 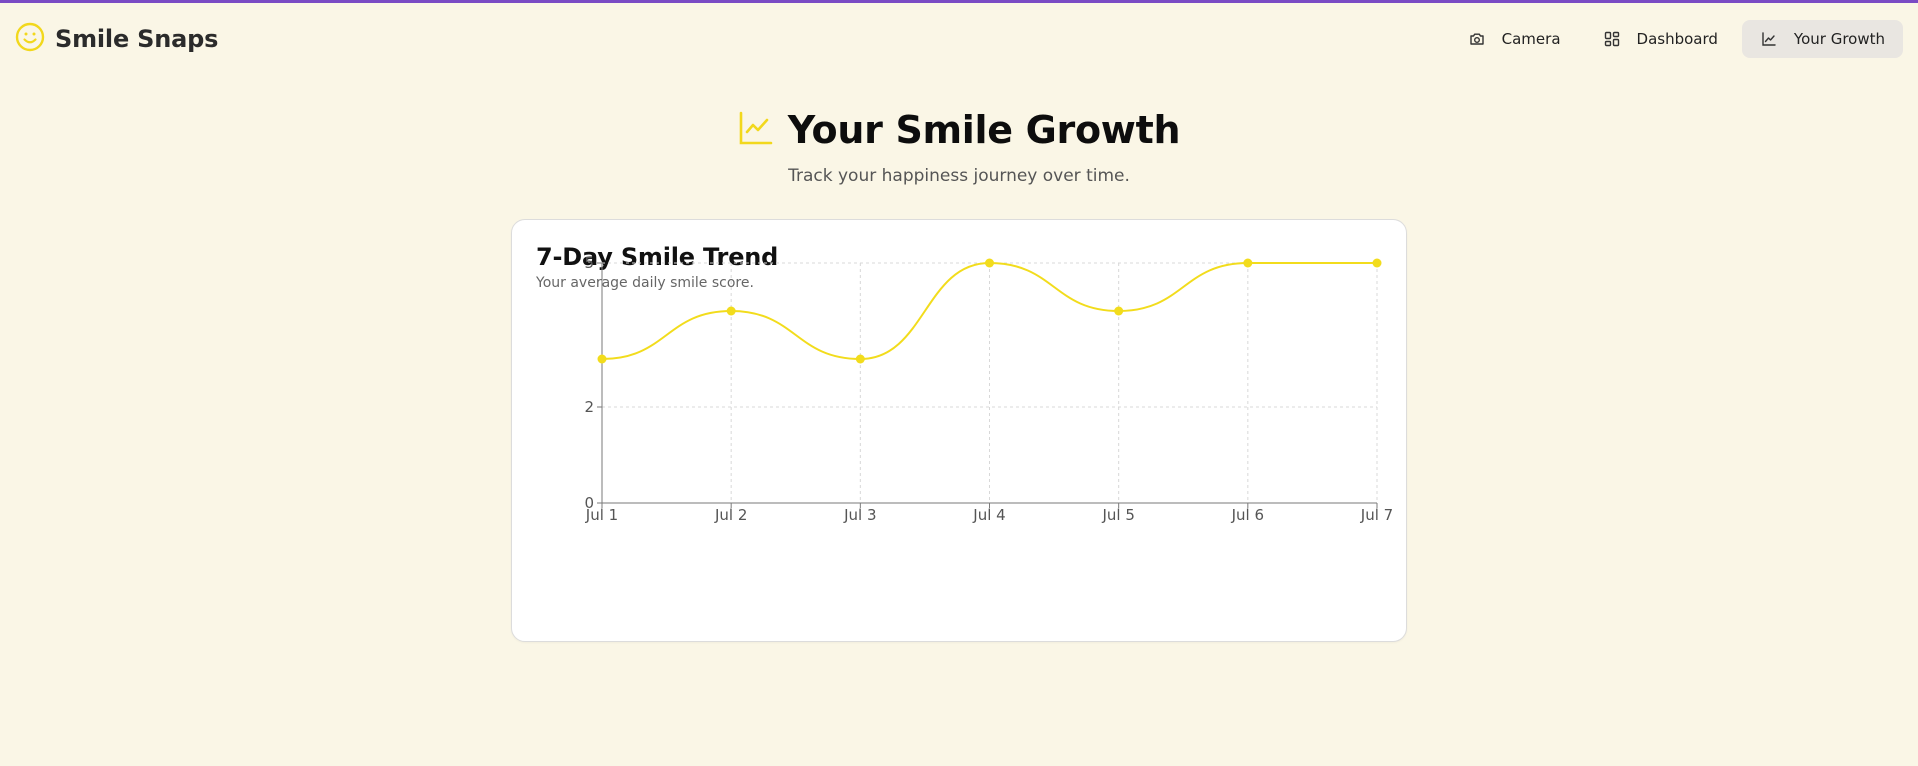 What do you see at coordinates (988, 515) in the screenshot?
I see `x-tick-label: Jul 4` at bounding box center [988, 515].